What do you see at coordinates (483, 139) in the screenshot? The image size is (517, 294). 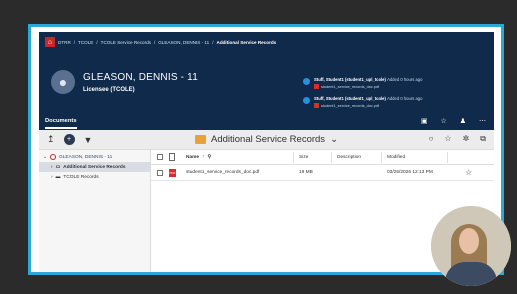 I see `open-external-icon: ⧉` at bounding box center [483, 139].